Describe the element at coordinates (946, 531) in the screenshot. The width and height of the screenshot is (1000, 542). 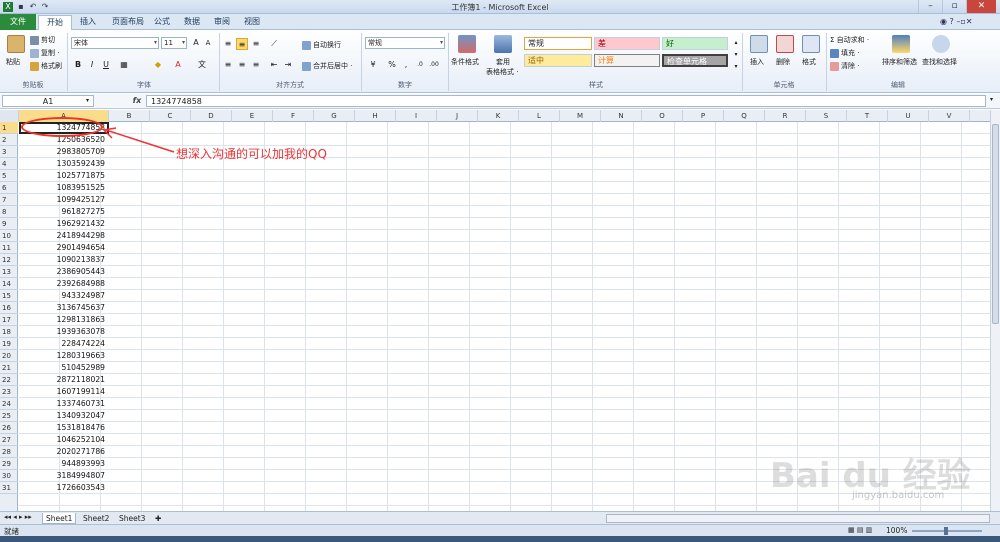
I see `zoom-slider-thumb` at that location.